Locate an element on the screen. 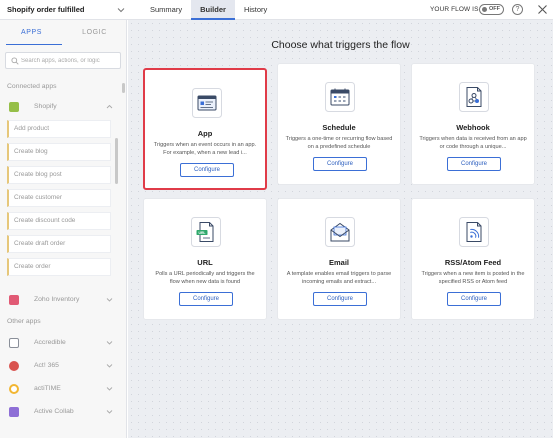  app-row-accredible: Accredible is located at coordinates (63, 343).